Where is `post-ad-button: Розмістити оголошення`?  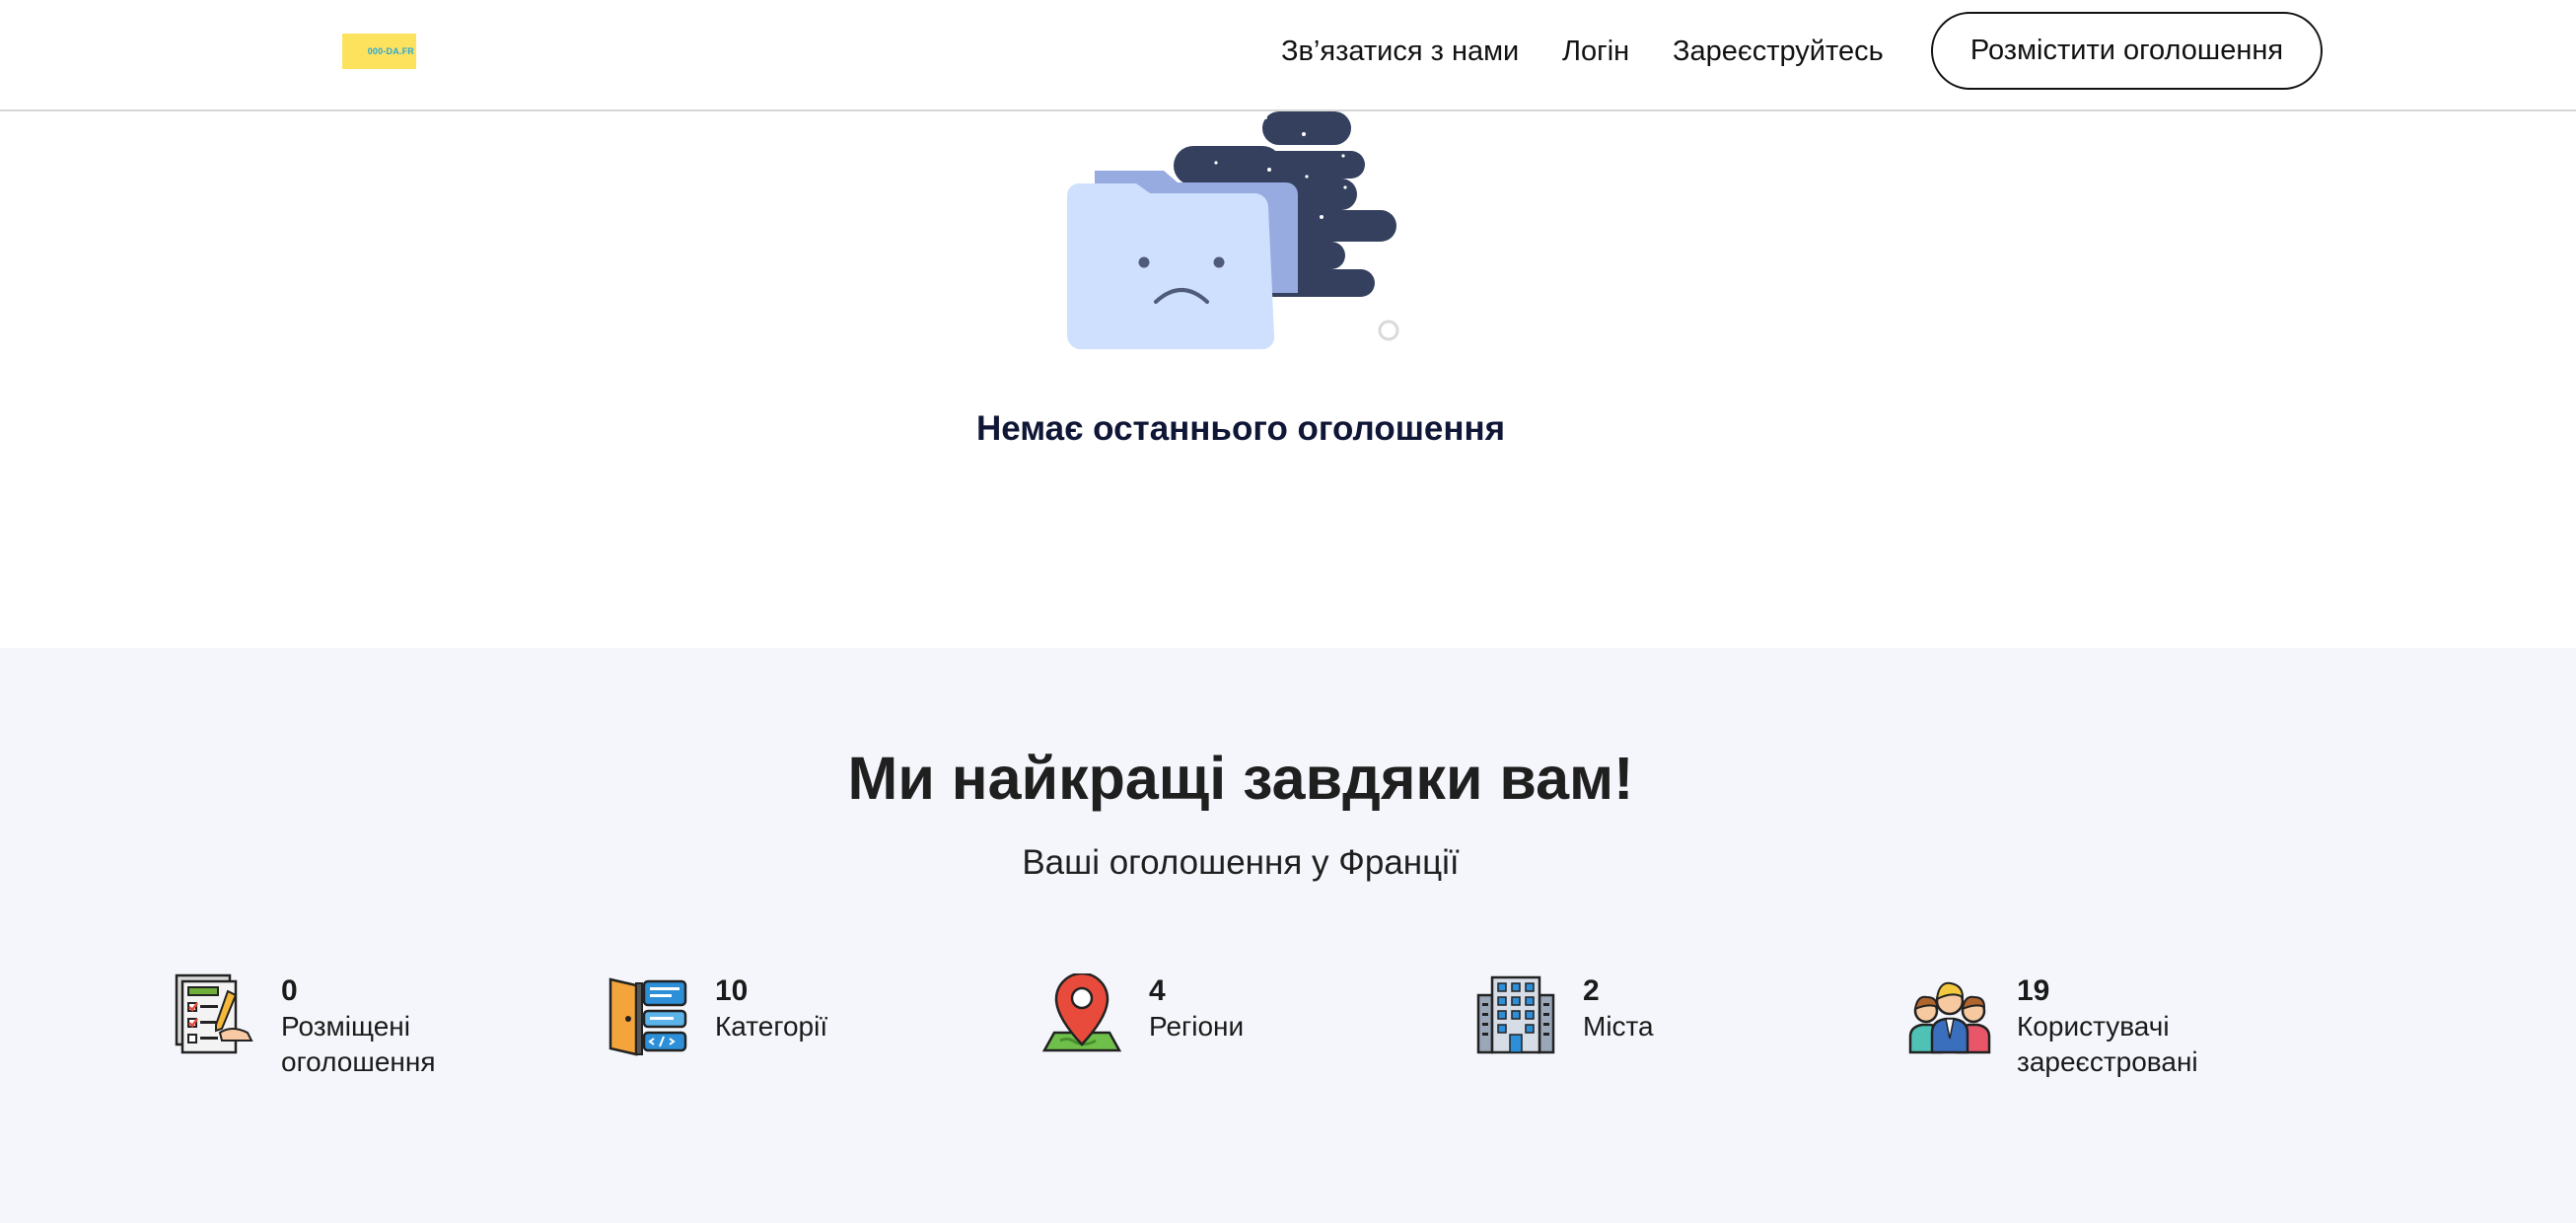 post-ad-button: Розмістити оголошення is located at coordinates (2127, 51).